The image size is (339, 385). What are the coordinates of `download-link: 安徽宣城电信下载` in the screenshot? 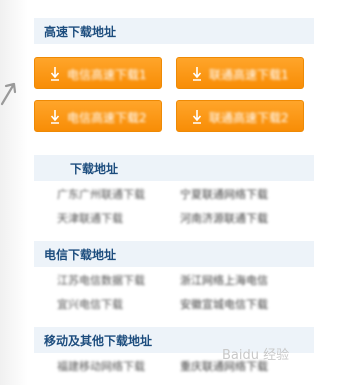 It's located at (224, 304).